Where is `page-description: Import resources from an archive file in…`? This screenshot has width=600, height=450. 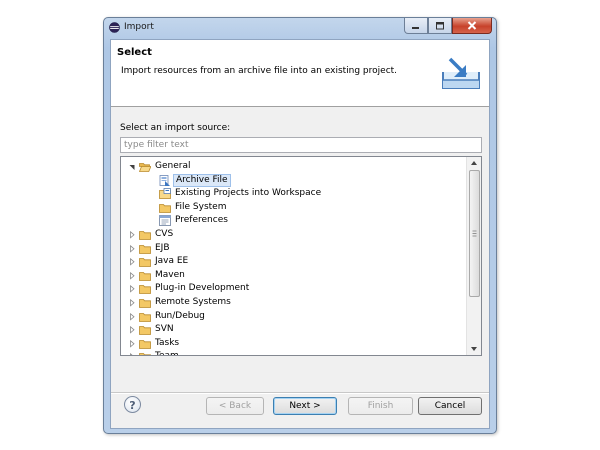 page-description: Import resources from an archive file in… is located at coordinates (259, 71).